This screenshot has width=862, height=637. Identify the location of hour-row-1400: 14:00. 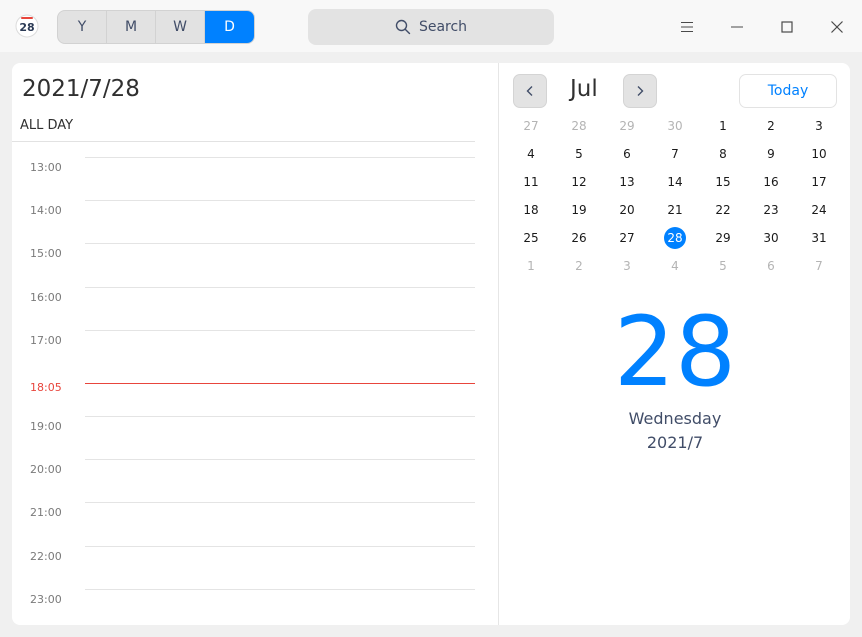
(240, 212).